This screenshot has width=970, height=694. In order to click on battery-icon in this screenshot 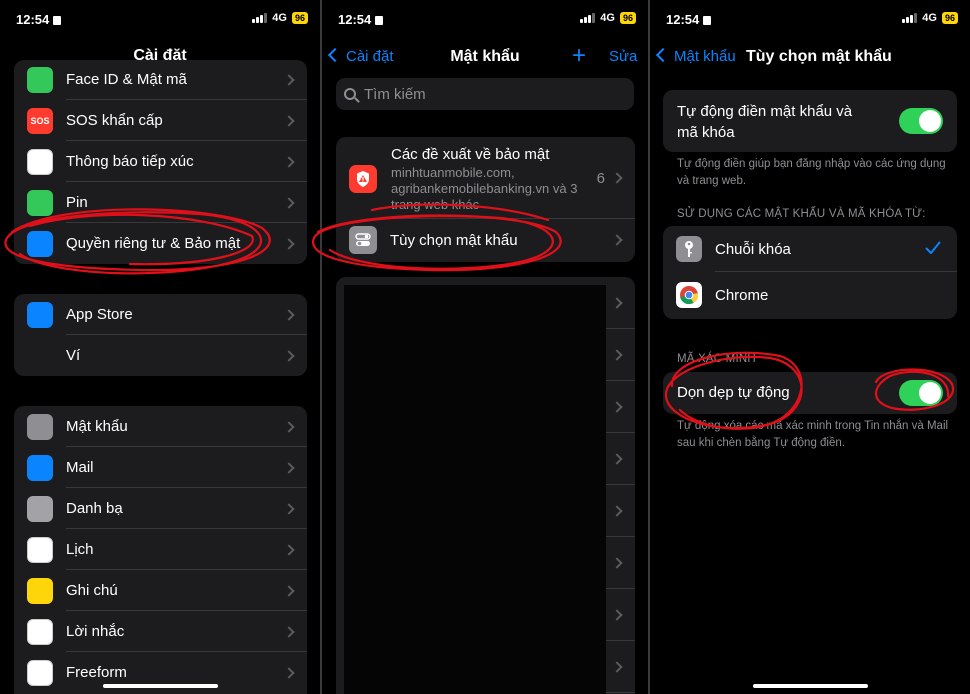, I will do `click(40, 202)`.